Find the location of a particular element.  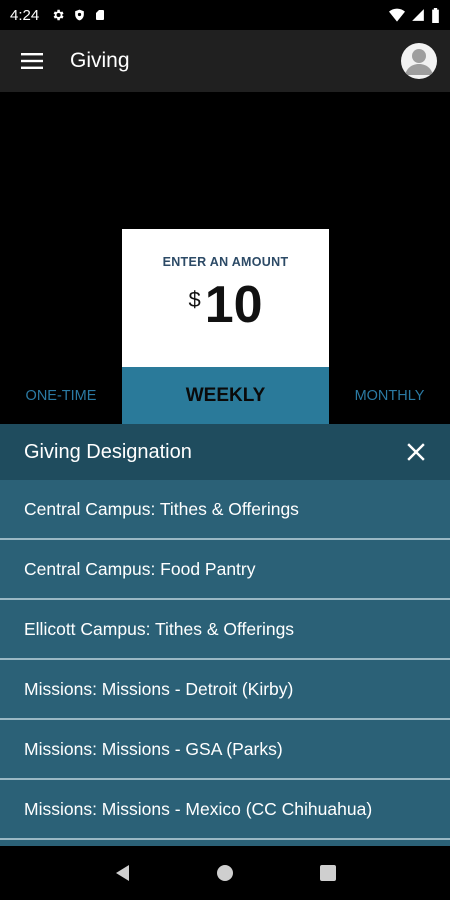

status-time: 4:24 is located at coordinates (25, 15).